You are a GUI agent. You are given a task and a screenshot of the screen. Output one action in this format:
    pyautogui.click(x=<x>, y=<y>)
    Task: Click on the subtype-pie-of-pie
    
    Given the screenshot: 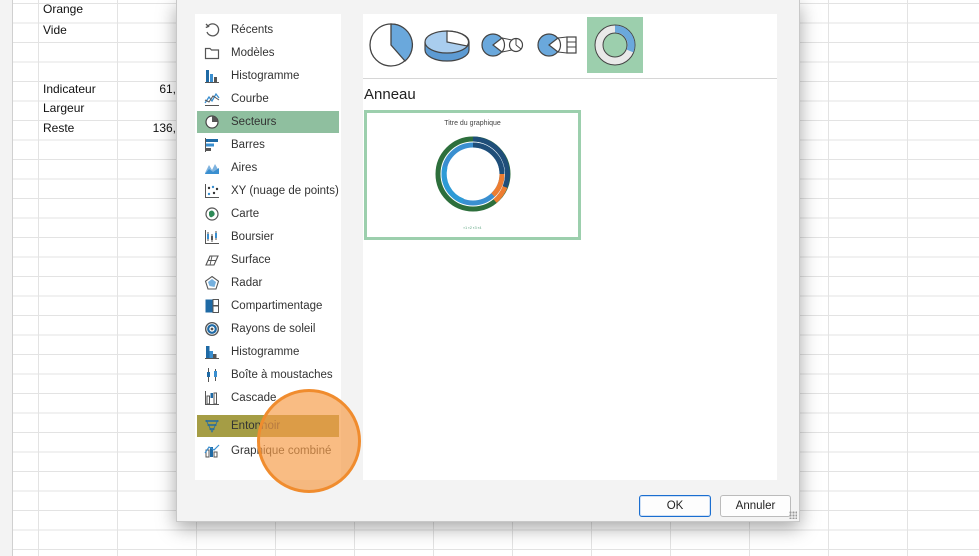 What is the action you would take?
    pyautogui.click(x=503, y=45)
    